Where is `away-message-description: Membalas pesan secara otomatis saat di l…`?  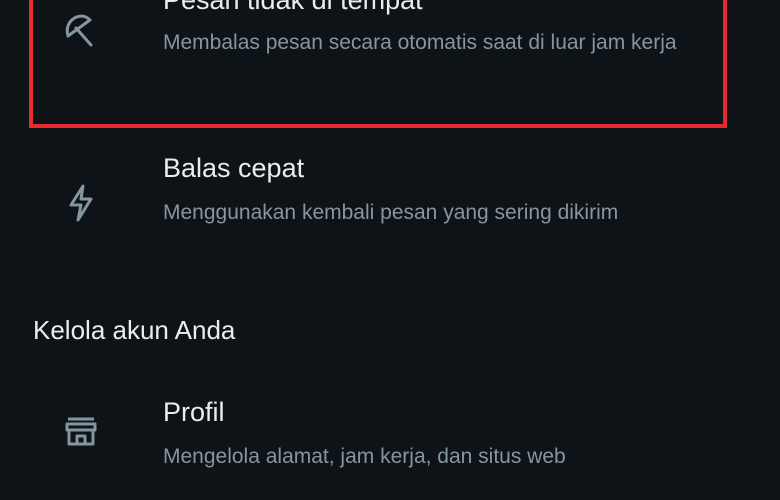
away-message-description: Membalas pesan secara otomatis saat di l… is located at coordinates (420, 42).